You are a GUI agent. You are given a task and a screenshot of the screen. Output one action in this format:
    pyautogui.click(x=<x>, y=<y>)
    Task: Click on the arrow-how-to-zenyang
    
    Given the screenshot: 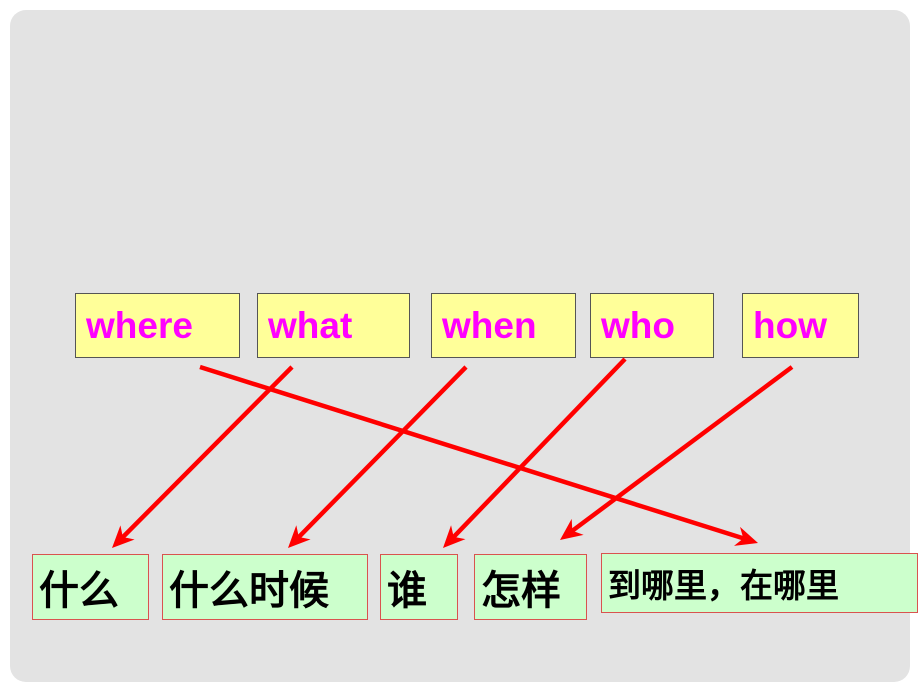 What is the action you would take?
    pyautogui.click(x=681, y=449)
    